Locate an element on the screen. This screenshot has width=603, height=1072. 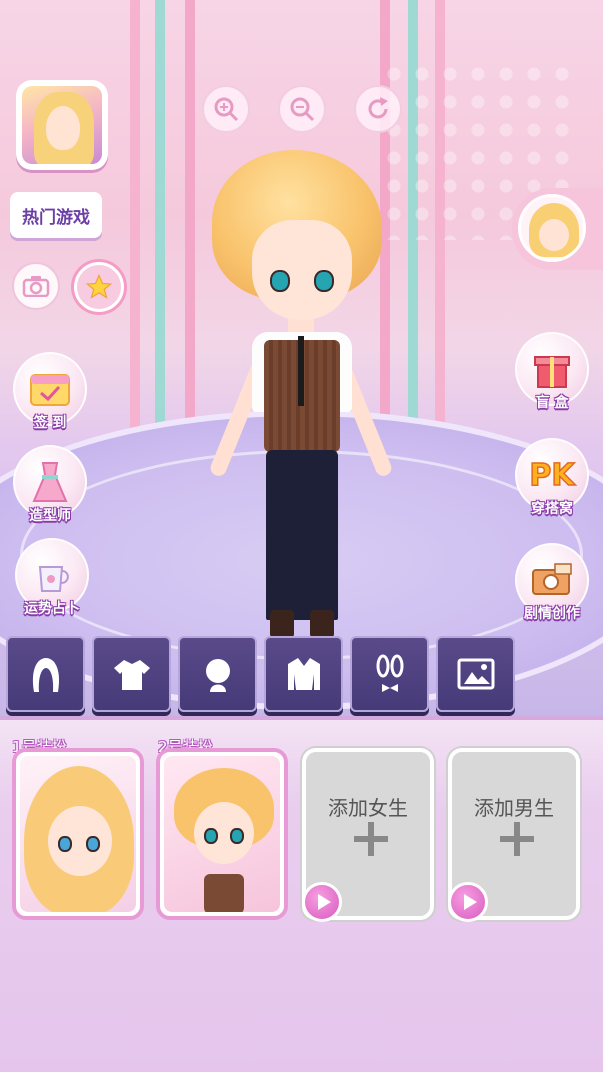
tab-top is located at coordinates (131, 674).